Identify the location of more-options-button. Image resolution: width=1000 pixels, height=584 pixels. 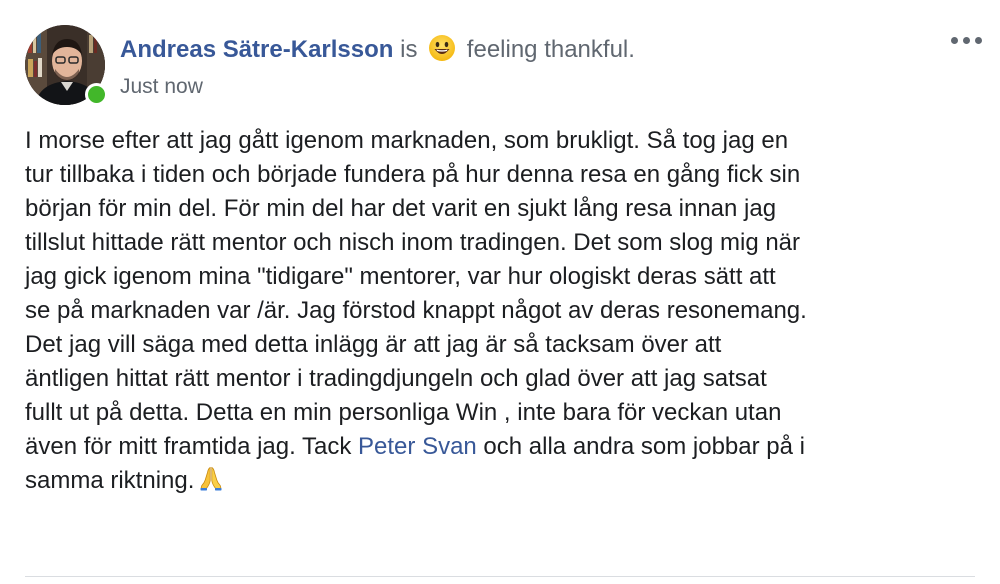
(966, 40).